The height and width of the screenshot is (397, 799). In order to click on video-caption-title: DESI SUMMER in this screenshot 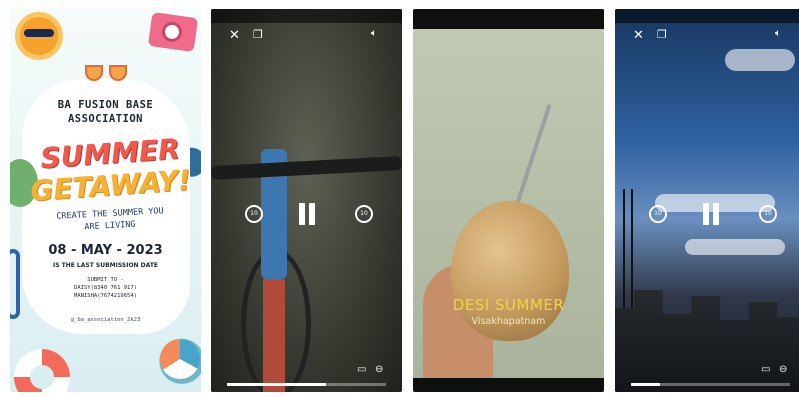, I will do `click(508, 305)`.